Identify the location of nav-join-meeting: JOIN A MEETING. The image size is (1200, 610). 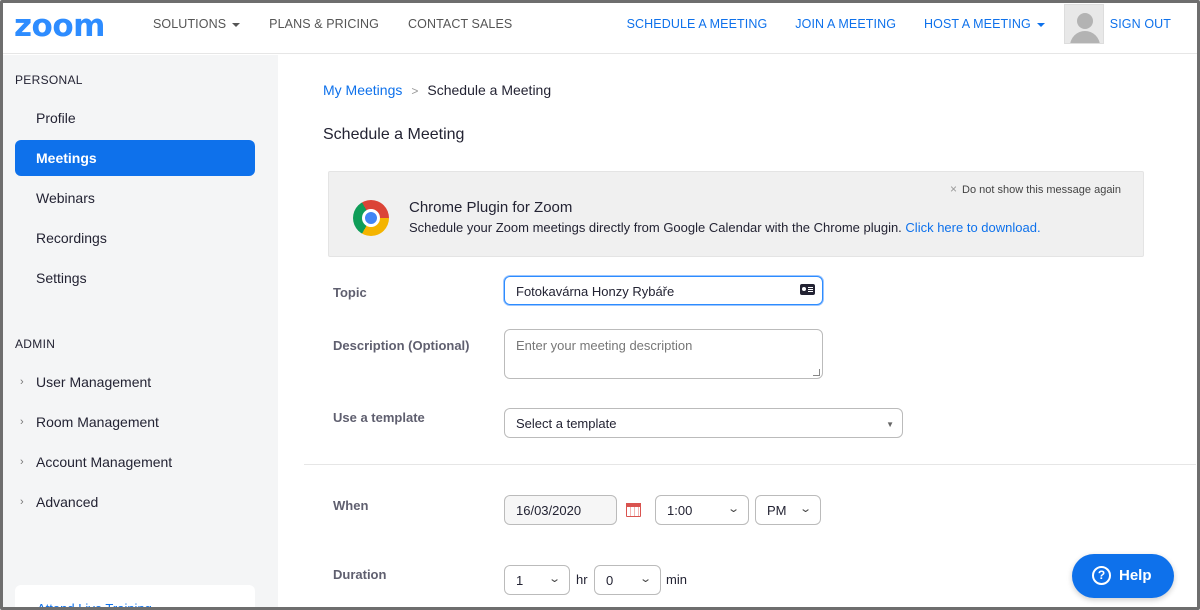
(845, 24).